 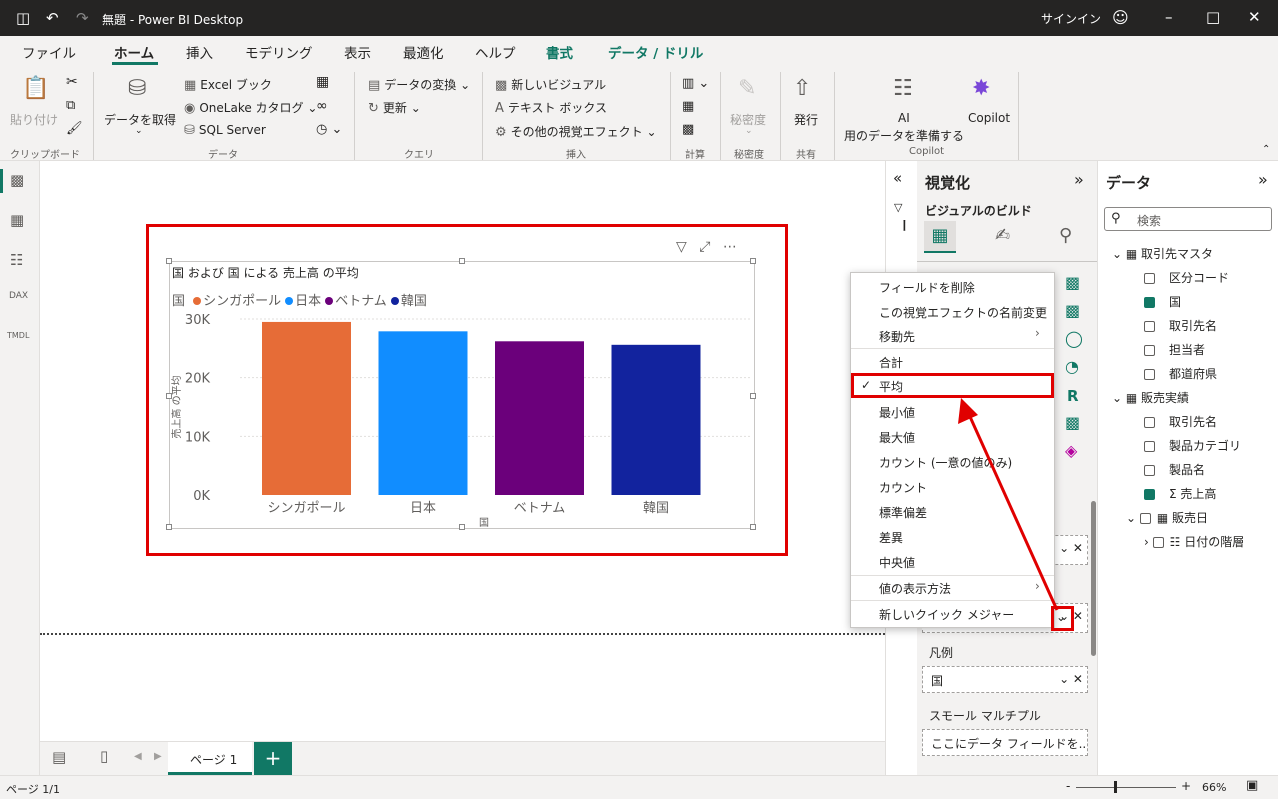 What do you see at coordinates (72, 82) in the screenshot?
I see `cut-icon: ✂` at bounding box center [72, 82].